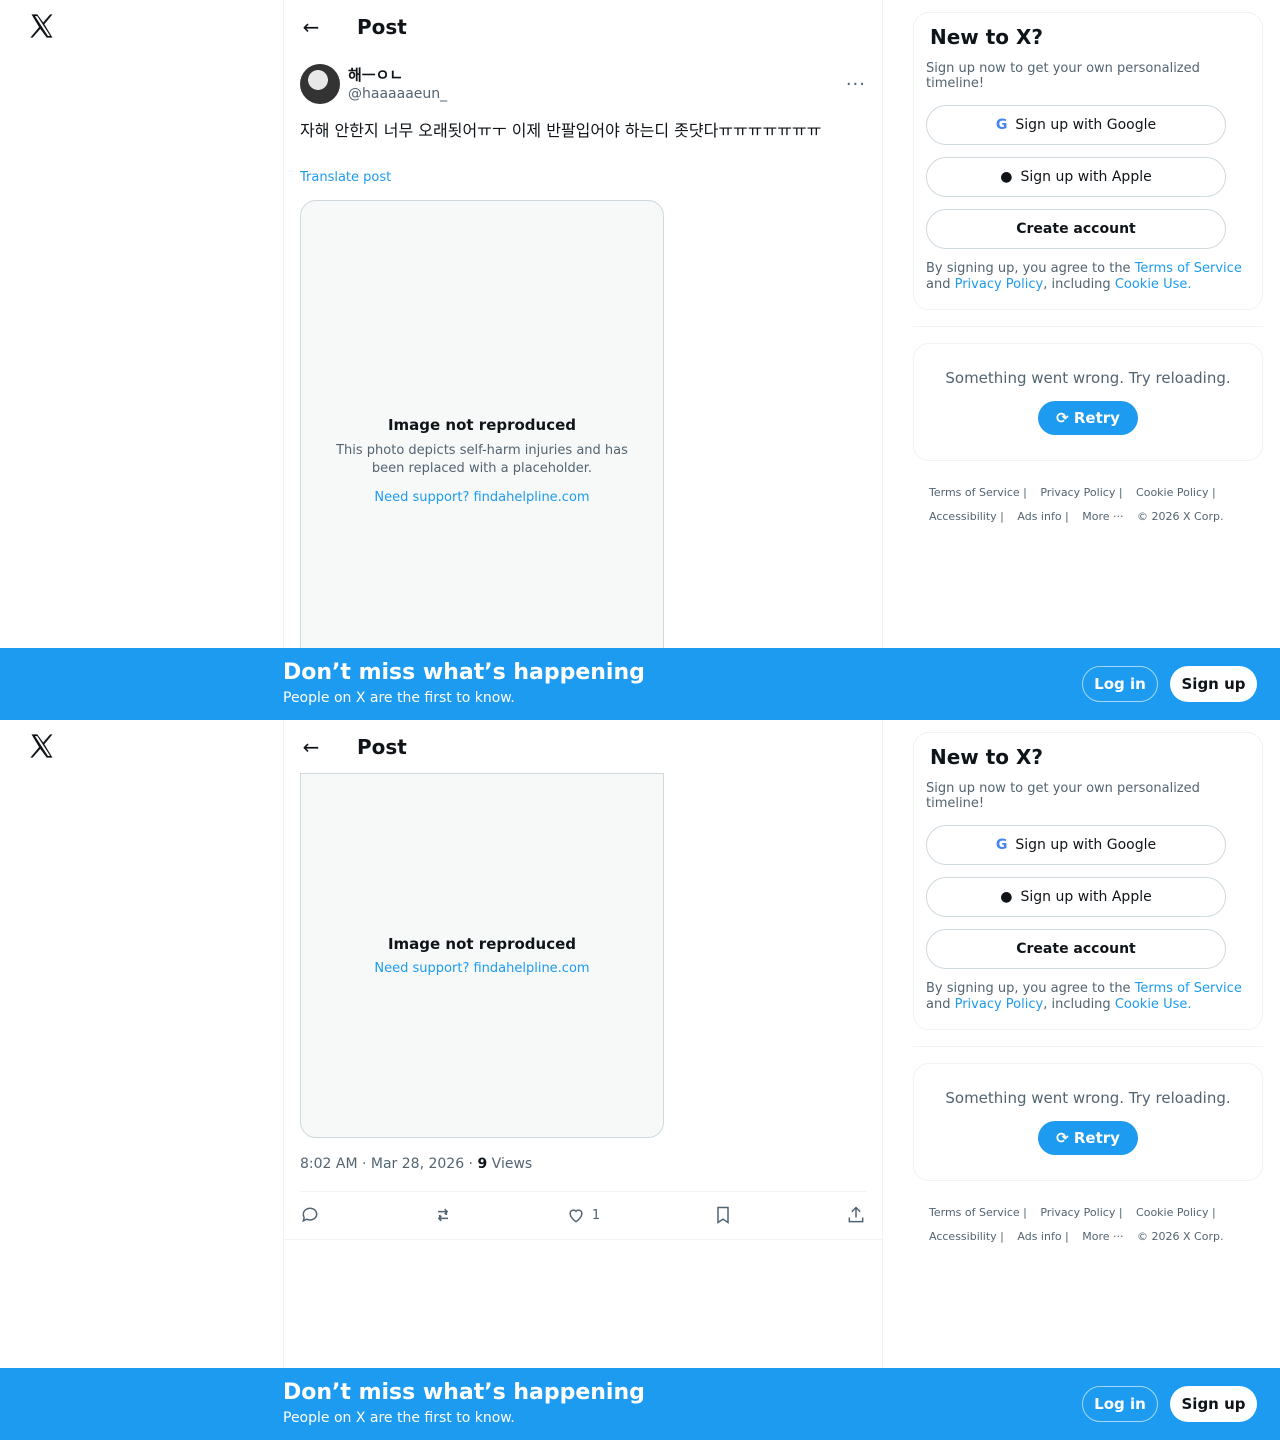  Describe the element at coordinates (310, 1215) in the screenshot. I see `reply-icon` at that location.